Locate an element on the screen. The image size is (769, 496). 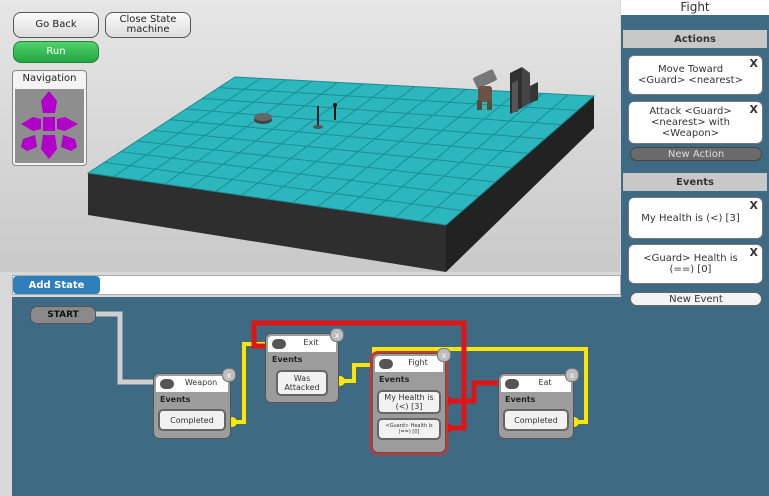
arrow-down-right-icon is located at coordinates (69, 143).